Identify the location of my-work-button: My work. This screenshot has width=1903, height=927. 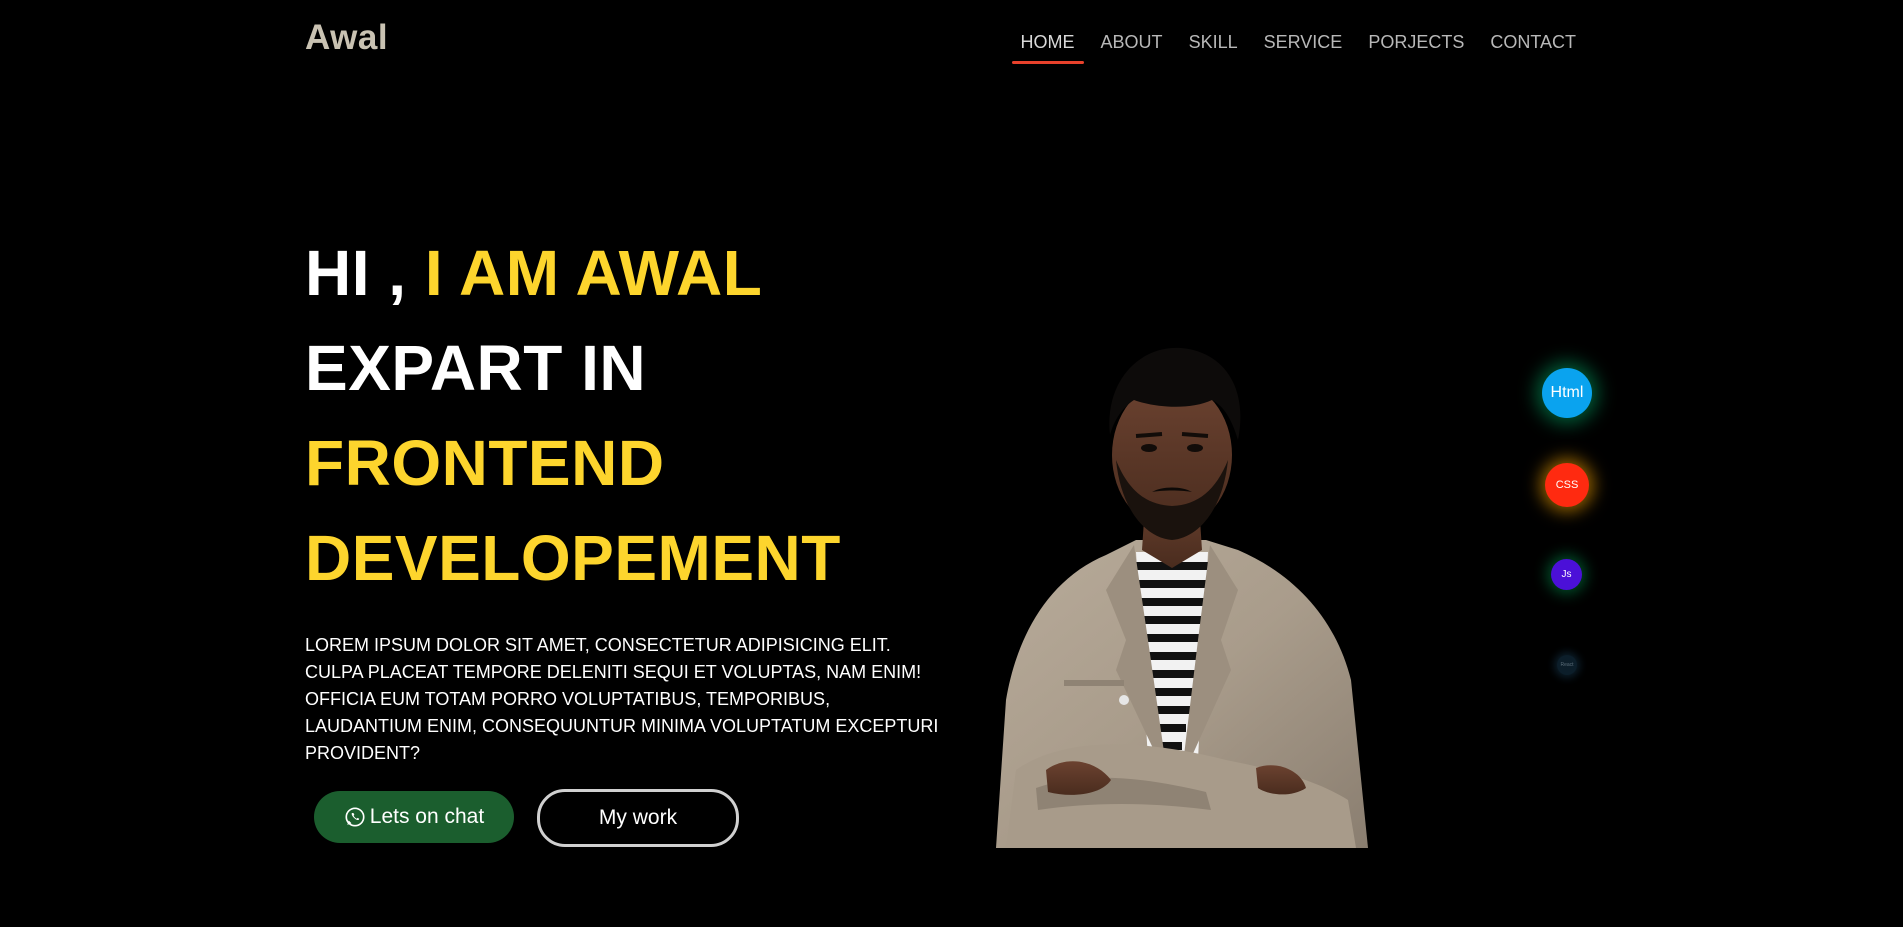
(638, 818).